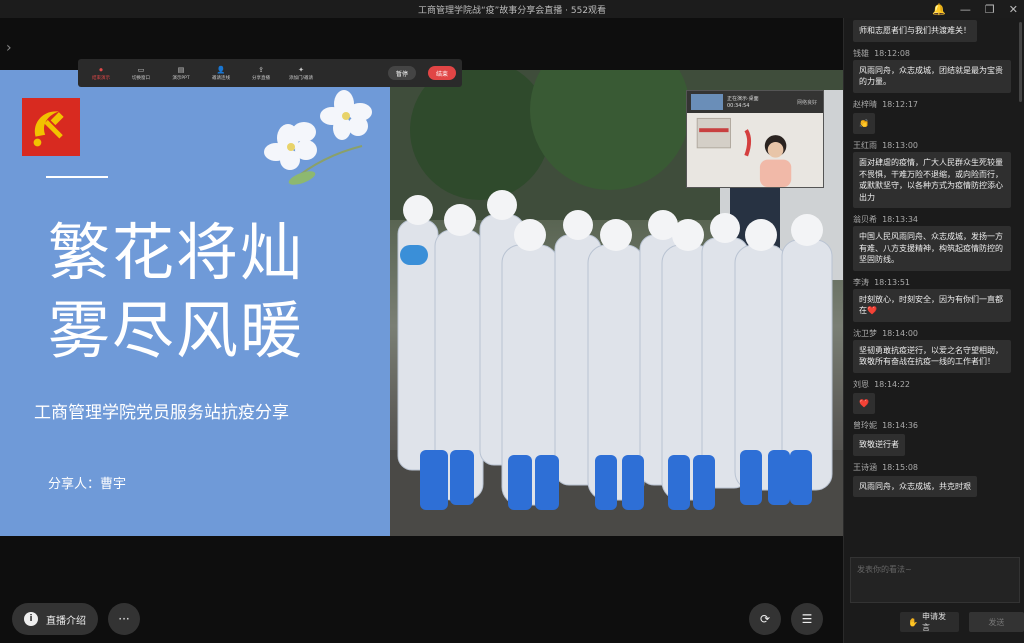  I want to click on camera-preview: 正在演示·桌面 00:34:54 网络良好, so click(755, 139).